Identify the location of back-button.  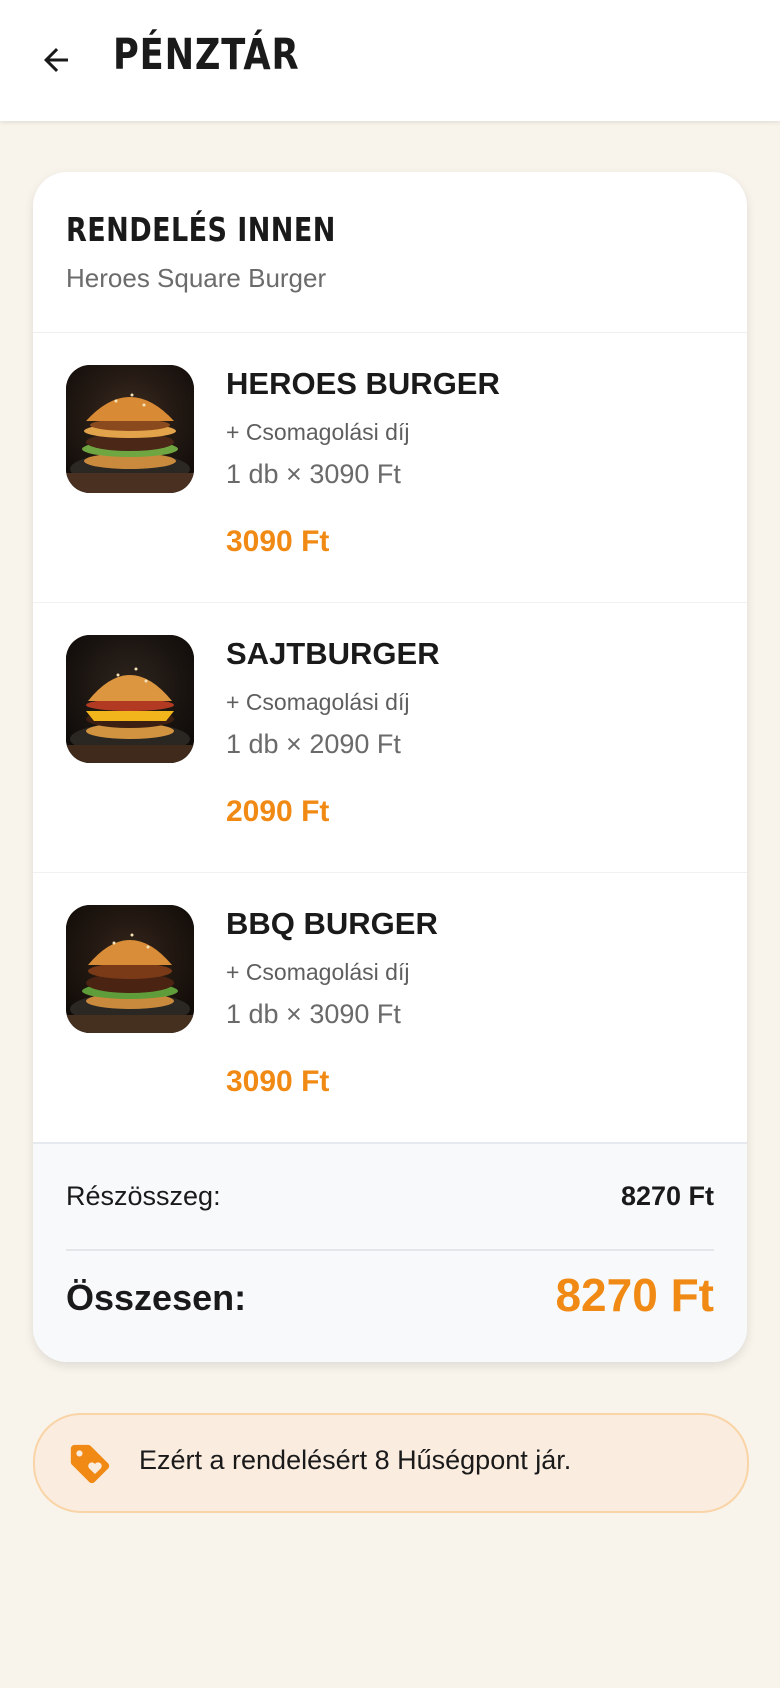
(56, 60).